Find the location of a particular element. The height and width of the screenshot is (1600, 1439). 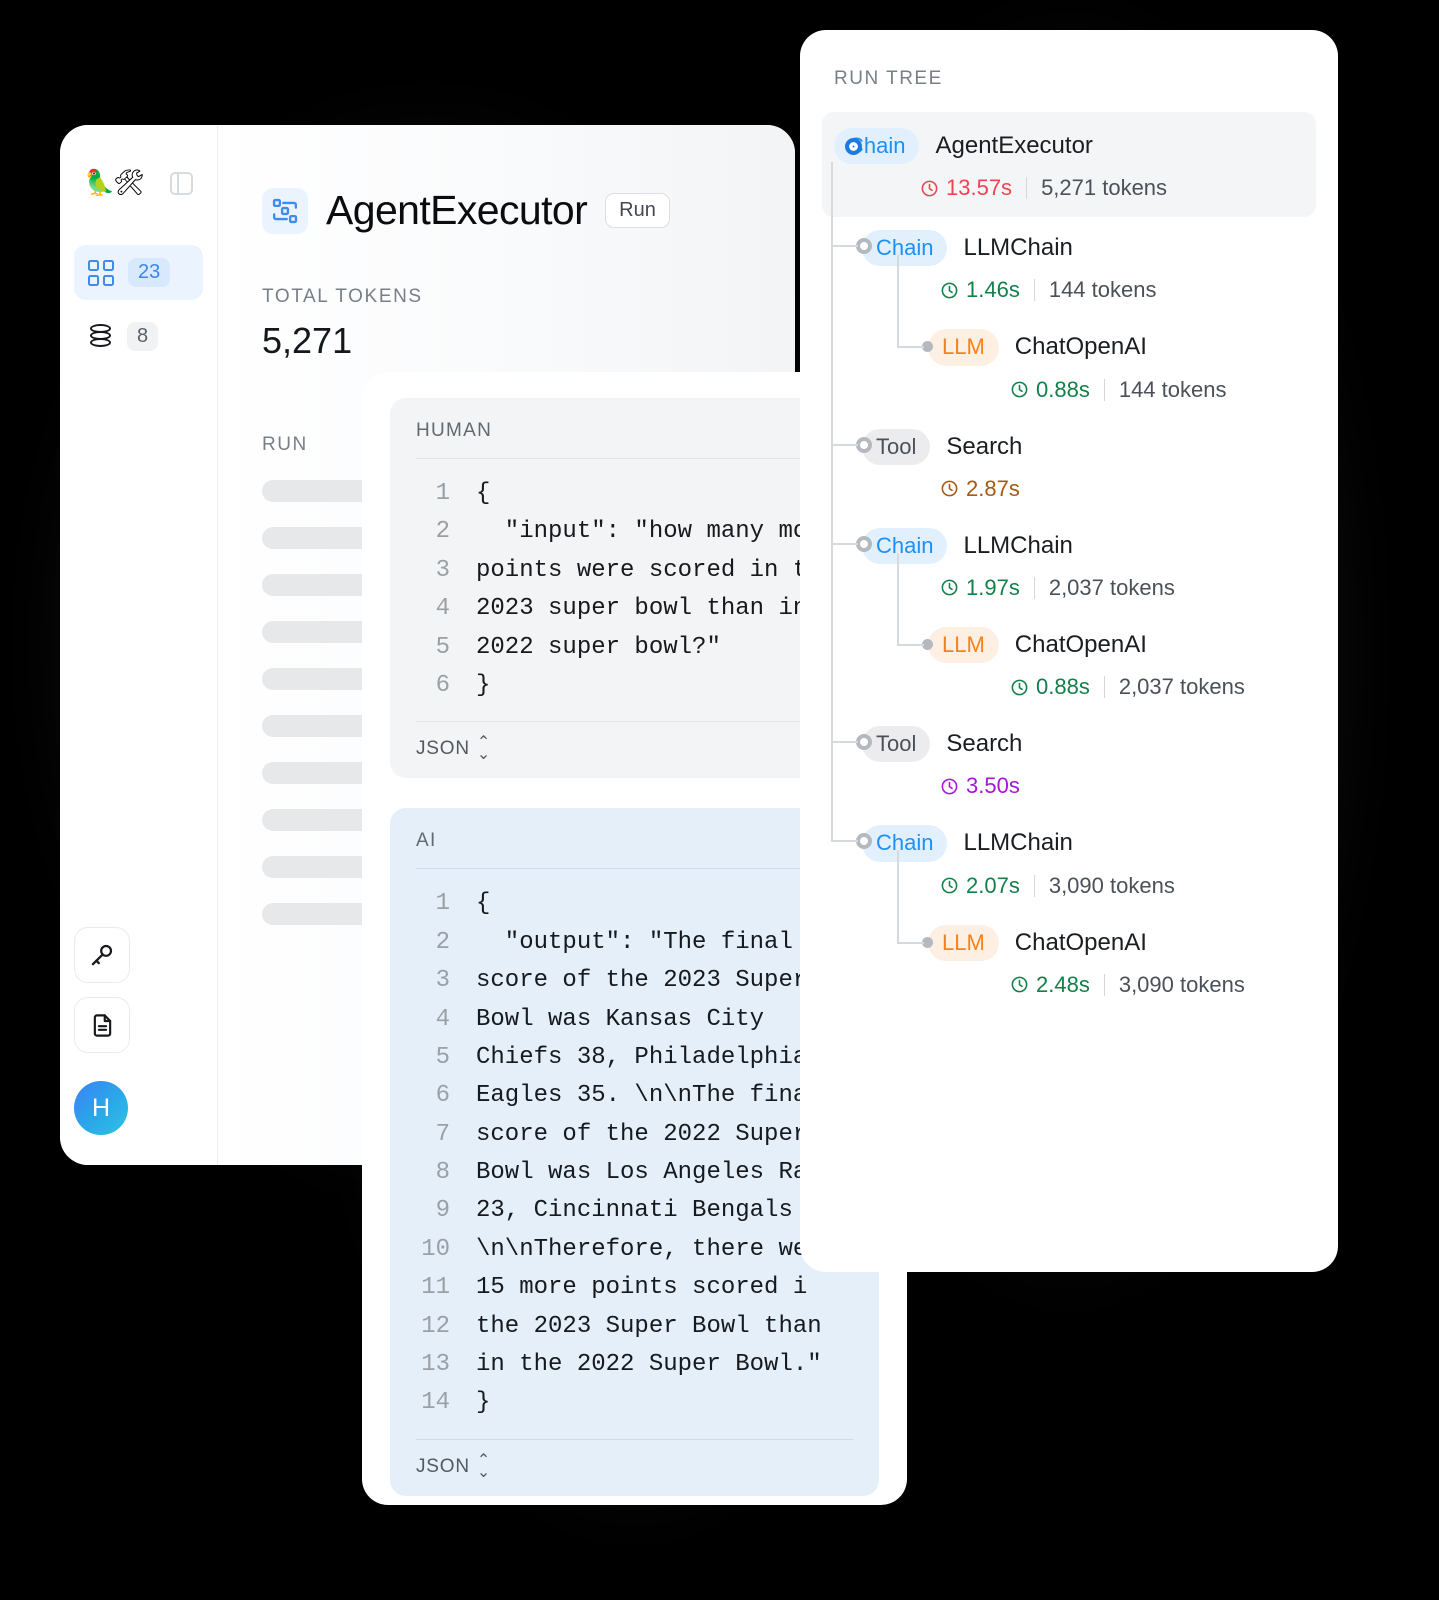

sidebar-footer: H is located at coordinates (138, 1031).